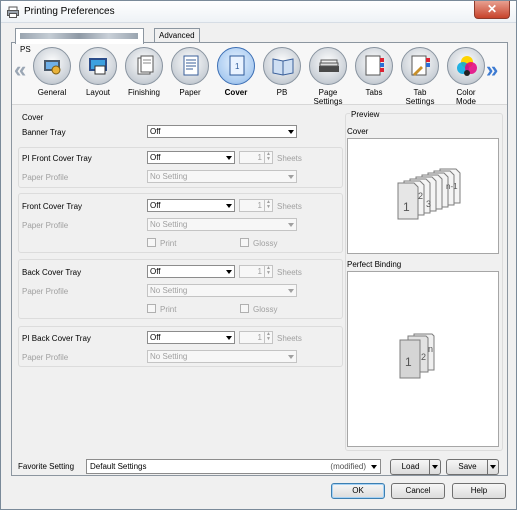  What do you see at coordinates (283, 67) in the screenshot?
I see `pb-icon` at bounding box center [283, 67].